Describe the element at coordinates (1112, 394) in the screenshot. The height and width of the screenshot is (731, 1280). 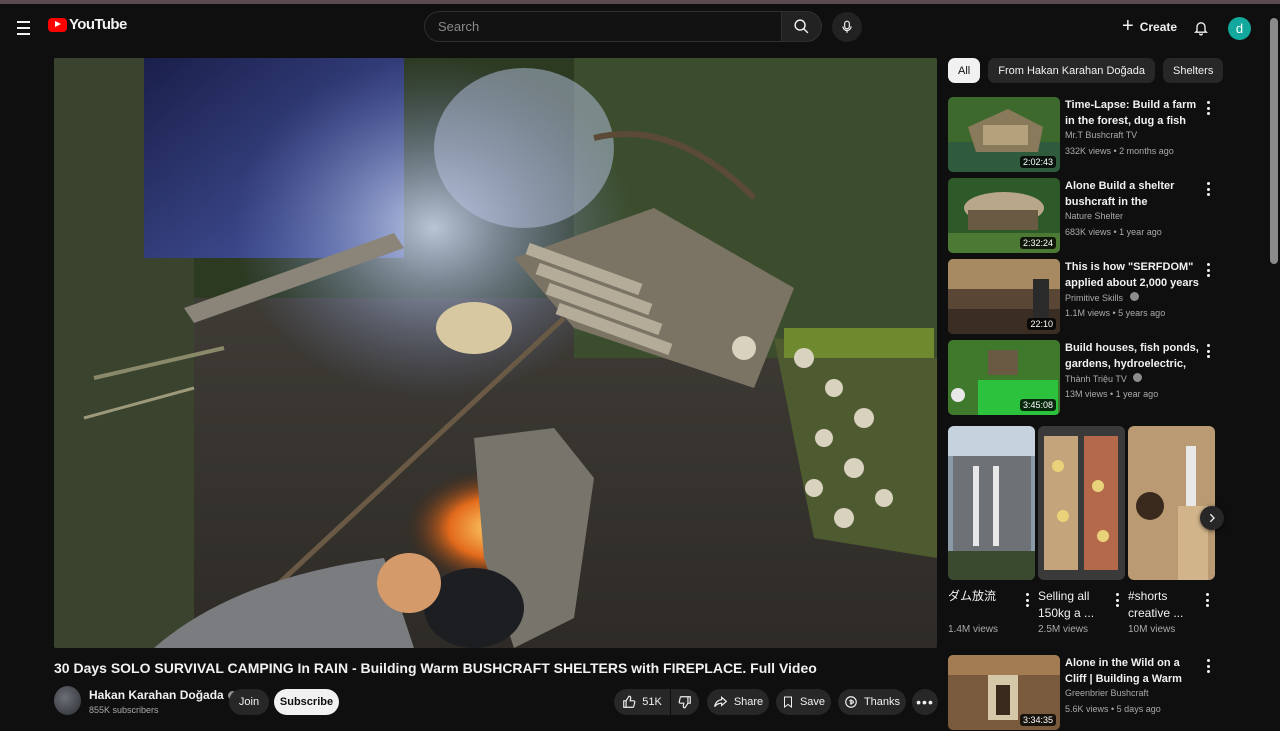
I see `video-meta: 13M views • 1 year ago` at that location.